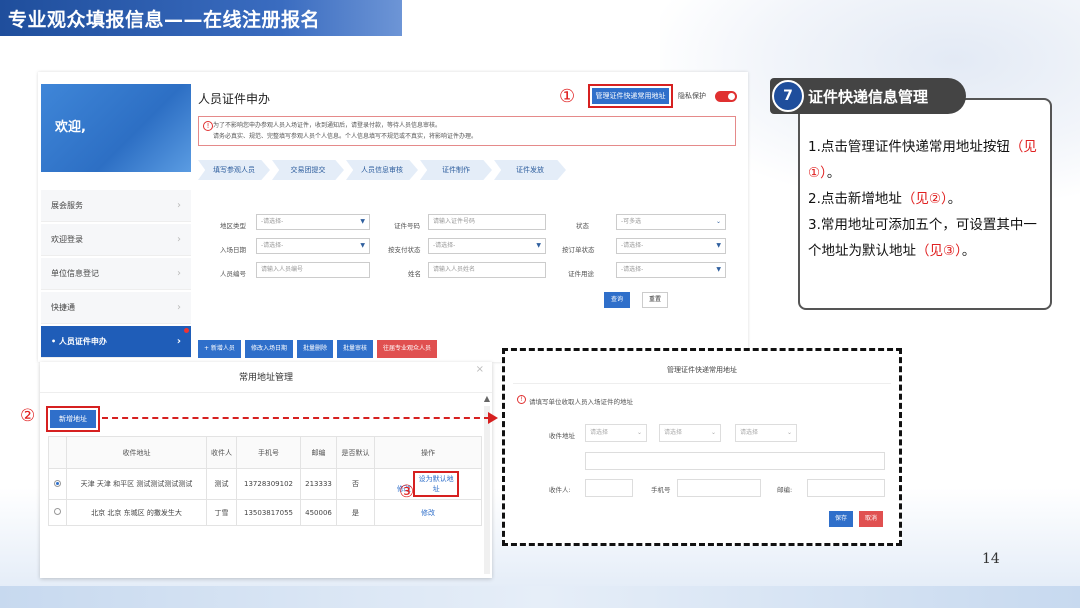 Image resolution: width=1080 pixels, height=608 pixels. I want to click on instruction-line-3: 3.常用地址可添加五个，可设置其中一个地址为默认地址（见③）。, so click(922, 238).